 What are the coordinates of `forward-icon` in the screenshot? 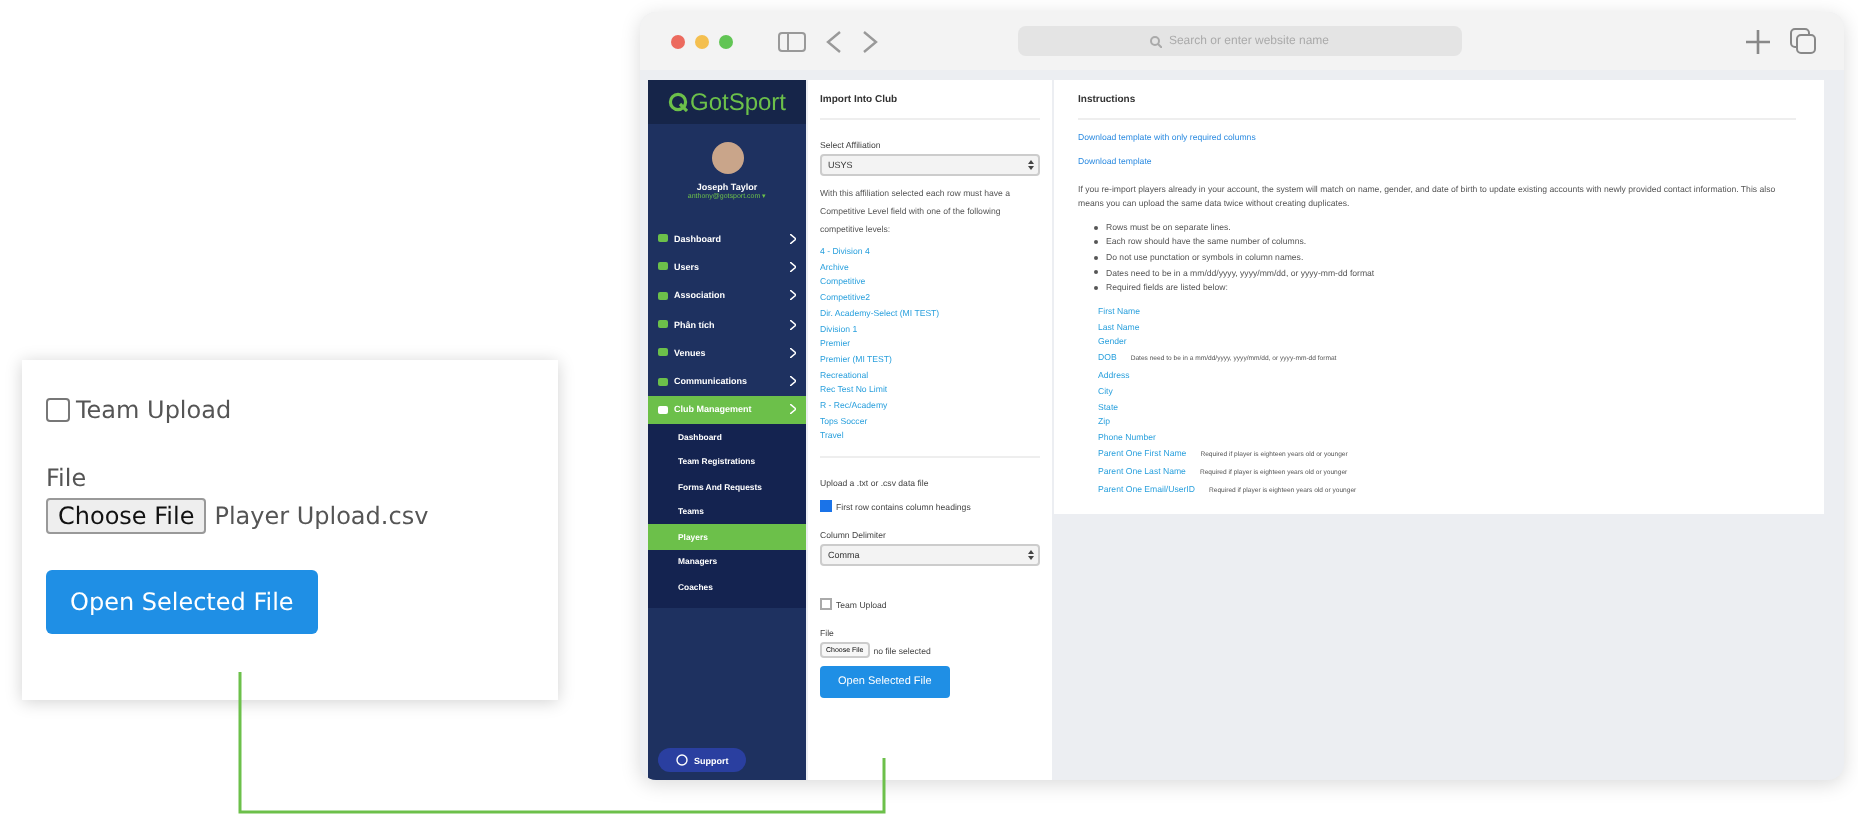 It's located at (870, 41).